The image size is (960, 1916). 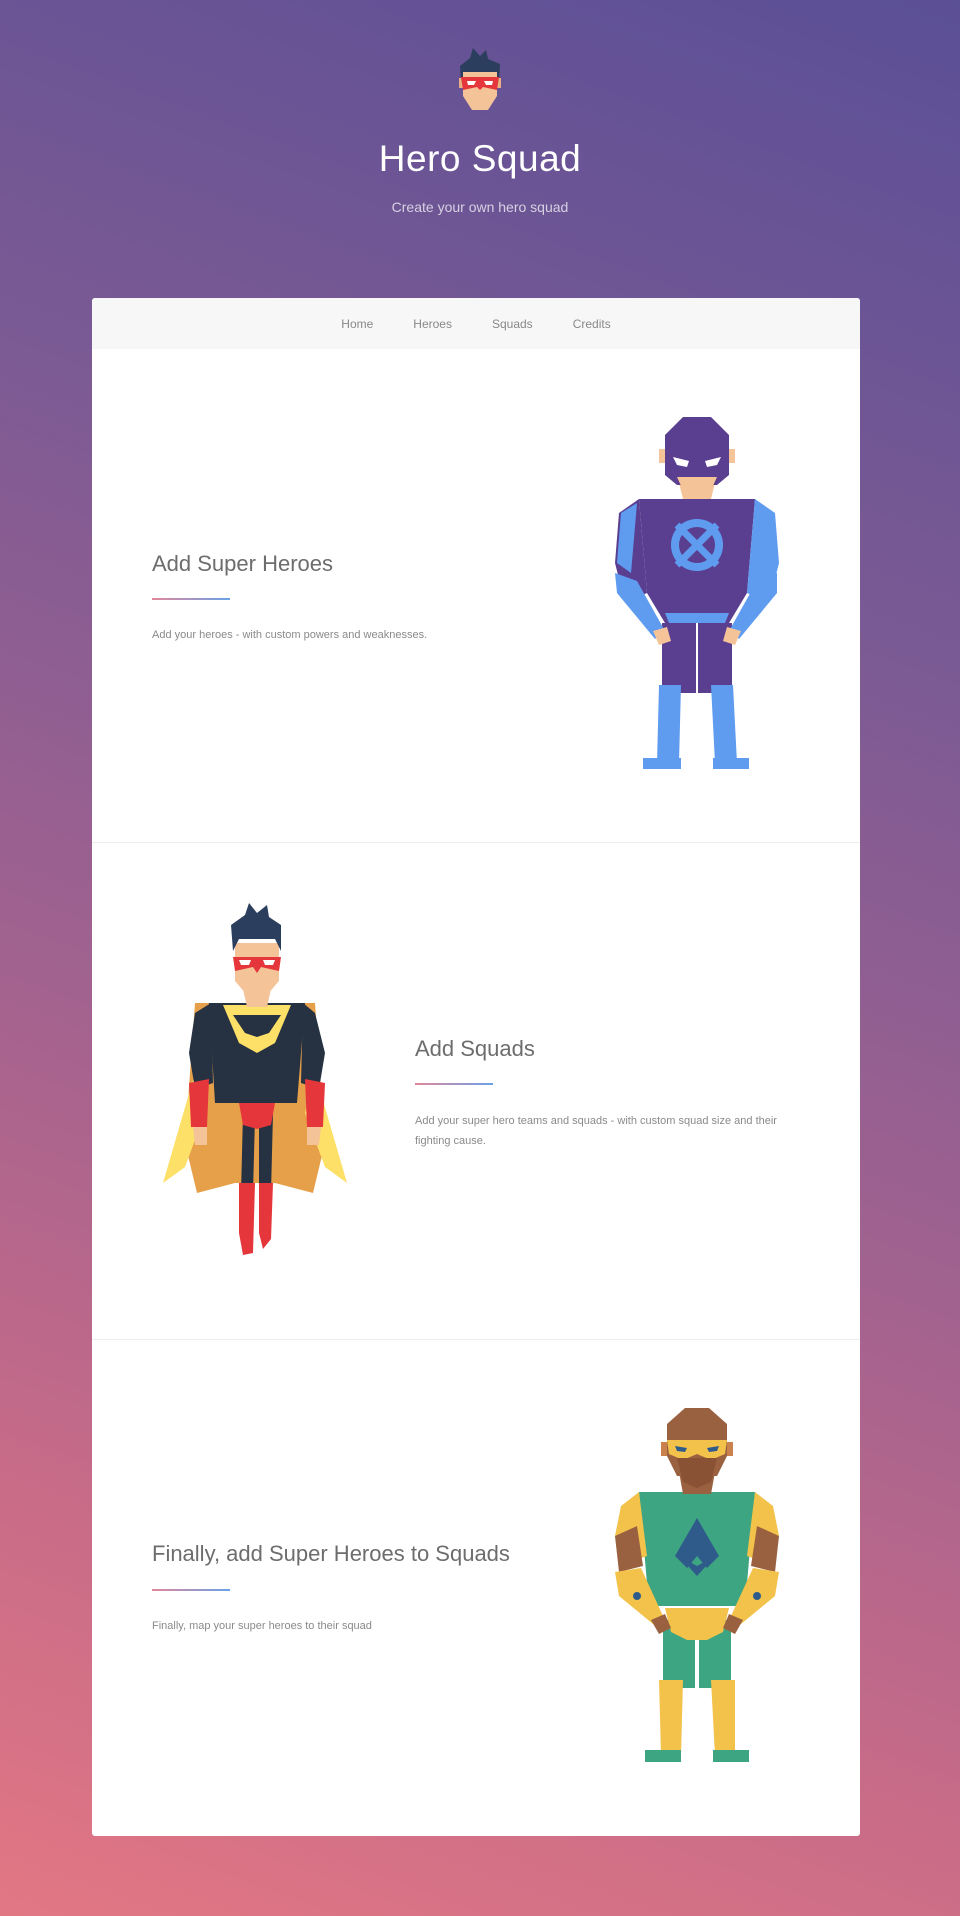 What do you see at coordinates (475, 1048) in the screenshot?
I see `section-title: Add Squads` at bounding box center [475, 1048].